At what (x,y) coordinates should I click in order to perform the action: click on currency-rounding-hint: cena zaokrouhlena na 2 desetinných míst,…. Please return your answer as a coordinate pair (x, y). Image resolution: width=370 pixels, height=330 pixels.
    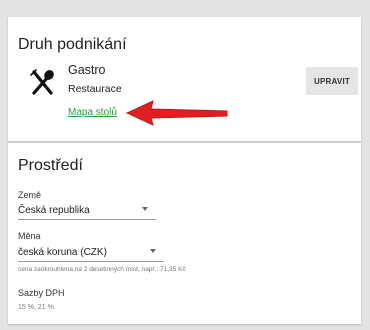
    Looking at the image, I should click on (102, 269).